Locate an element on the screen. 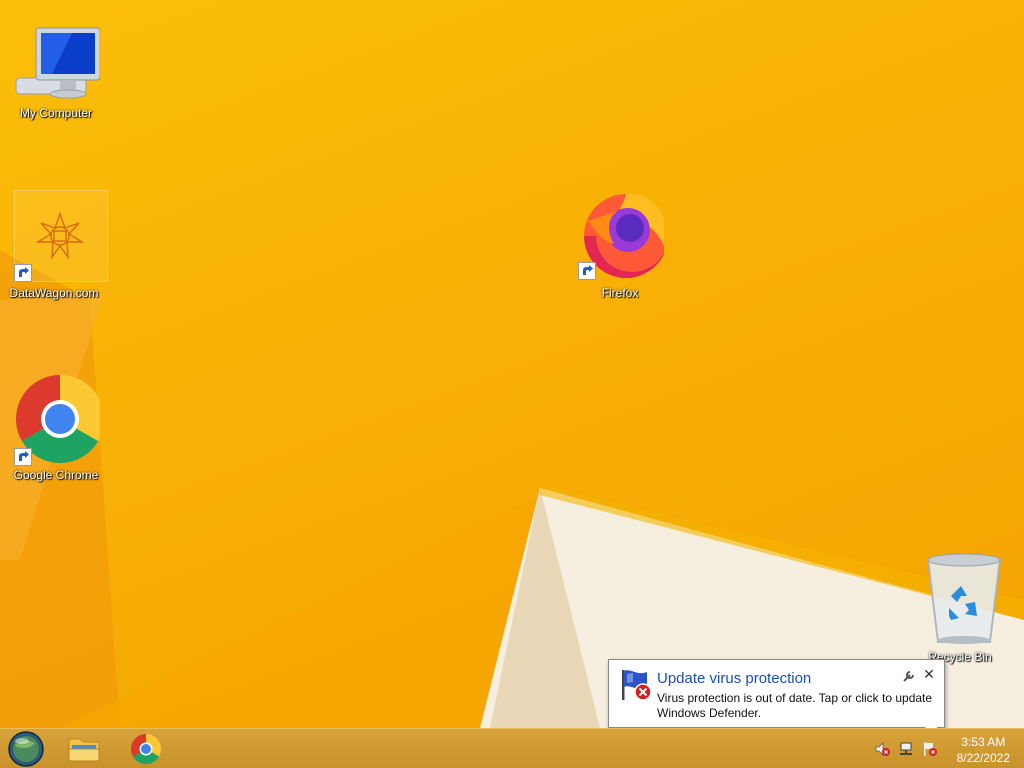 This screenshot has height=768, width=1024. file-explorer-button is located at coordinates (84, 749).